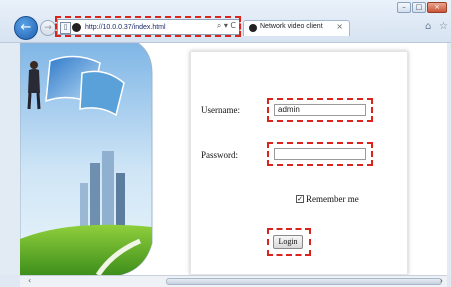 The width and height of the screenshot is (451, 287). Describe the element at coordinates (10, 159) in the screenshot. I see `window-frame-left` at that location.